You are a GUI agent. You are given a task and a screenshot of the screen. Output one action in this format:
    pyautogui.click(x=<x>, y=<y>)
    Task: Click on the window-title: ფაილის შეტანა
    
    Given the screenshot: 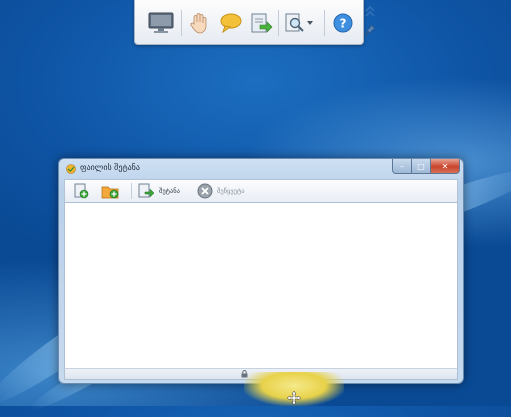 What is the action you would take?
    pyautogui.click(x=110, y=167)
    